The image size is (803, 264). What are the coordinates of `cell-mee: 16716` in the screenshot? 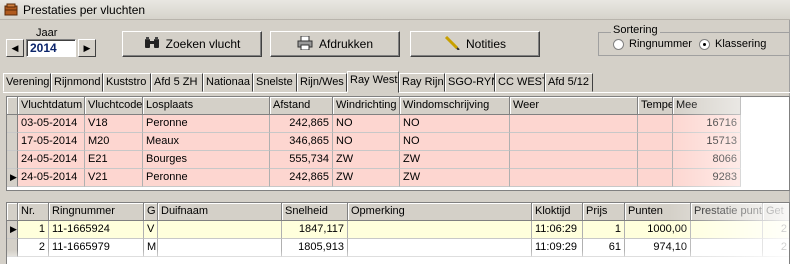 It's located at (707, 124).